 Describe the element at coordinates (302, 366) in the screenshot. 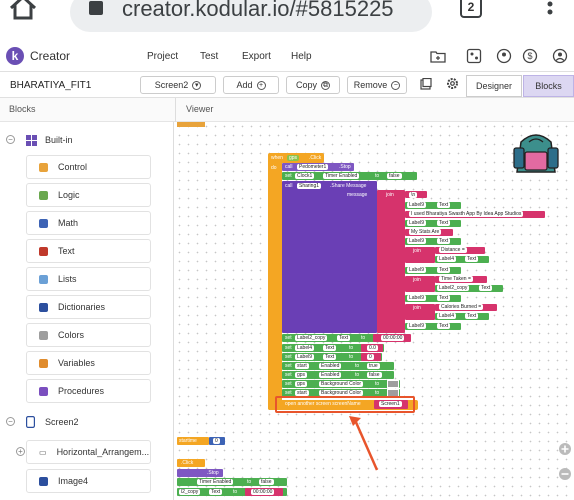

I see `start-field: start` at that location.